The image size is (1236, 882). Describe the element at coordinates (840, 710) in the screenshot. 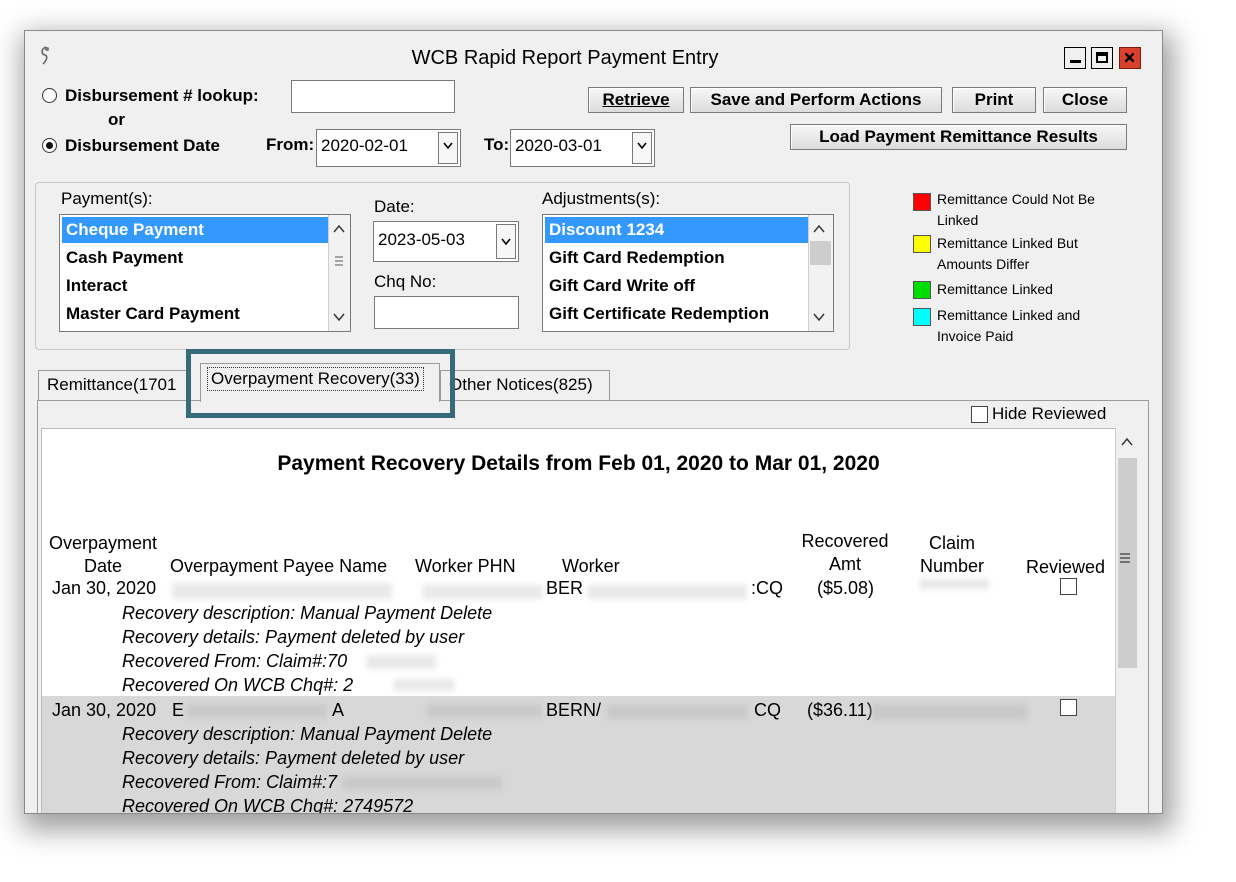

I see `row-amount: ($36.11)` at that location.